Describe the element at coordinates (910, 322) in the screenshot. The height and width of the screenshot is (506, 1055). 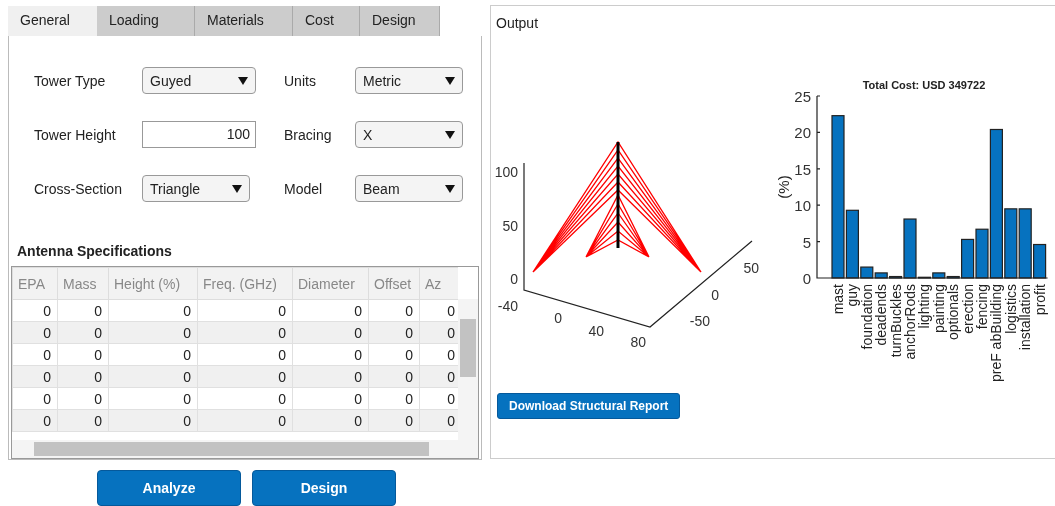
I see `category-label: anchorRods` at that location.